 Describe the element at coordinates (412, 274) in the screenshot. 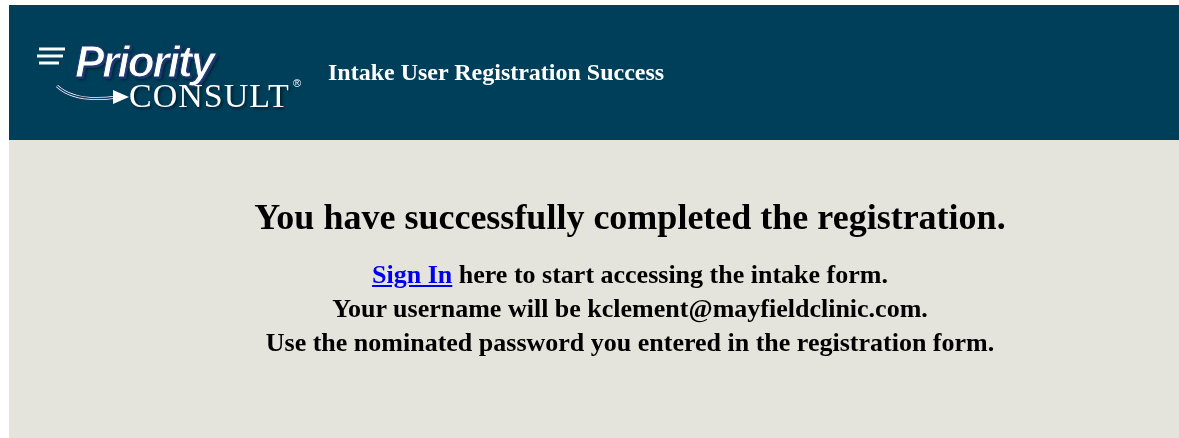

I see `sign-in-link: Sign In` at that location.